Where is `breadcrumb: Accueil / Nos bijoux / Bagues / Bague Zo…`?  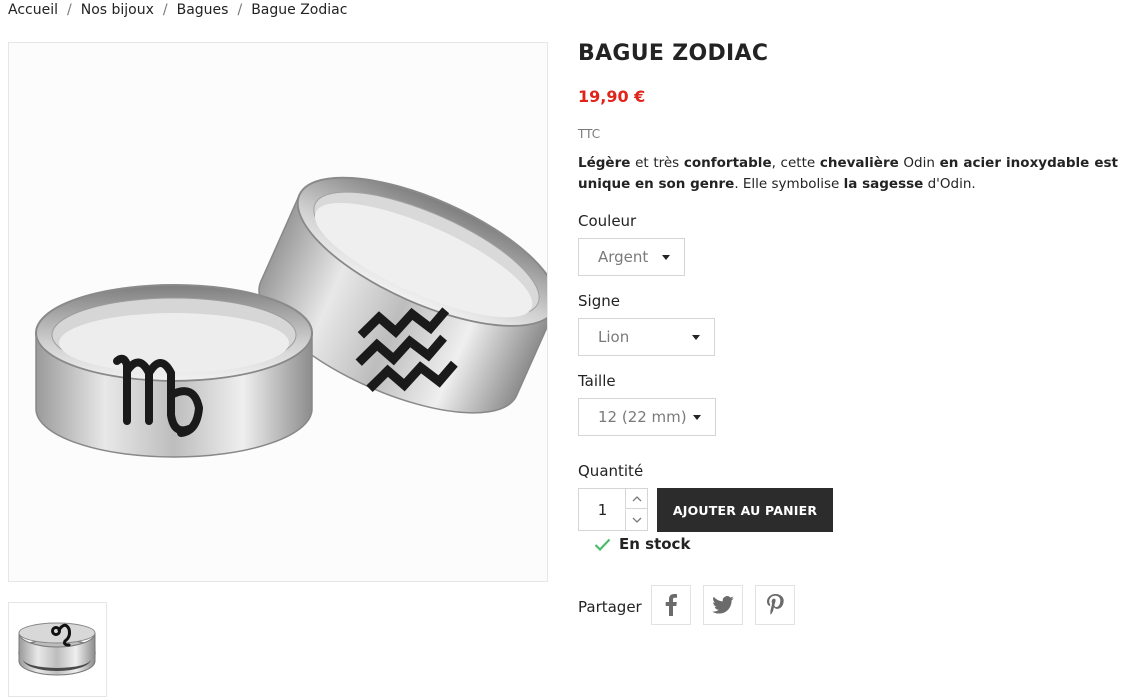 breadcrumb: Accueil / Nos bijoux / Bagues / Bague Zo… is located at coordinates (177, 10).